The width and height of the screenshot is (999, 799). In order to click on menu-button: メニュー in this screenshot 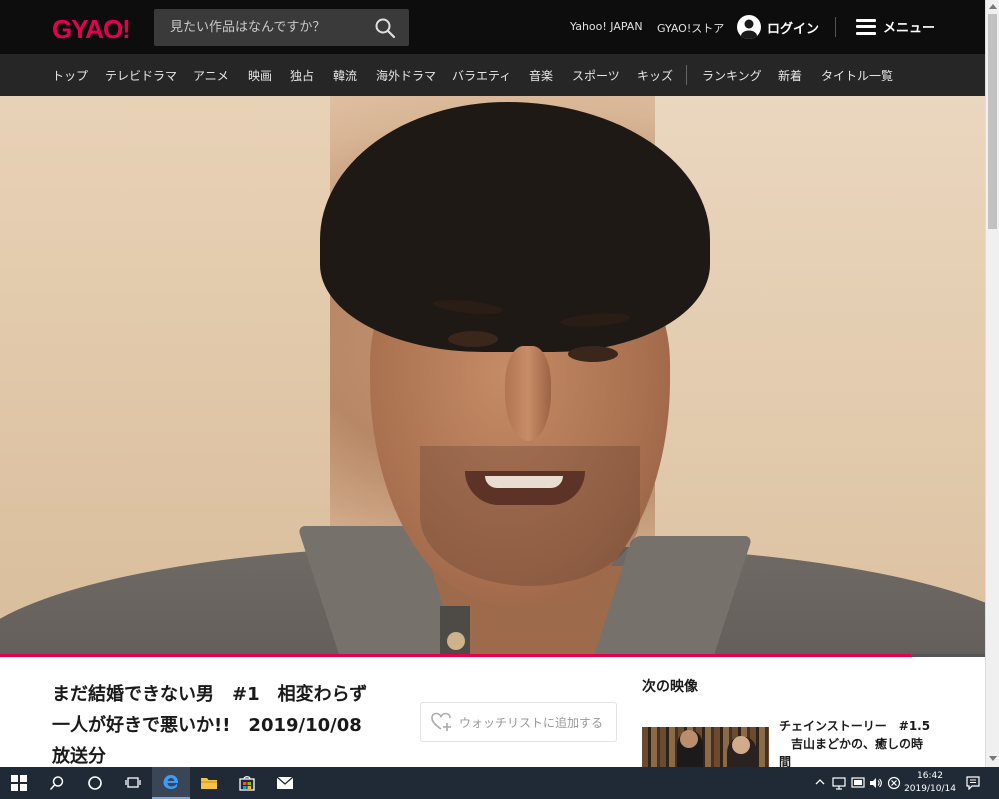, I will do `click(895, 26)`.